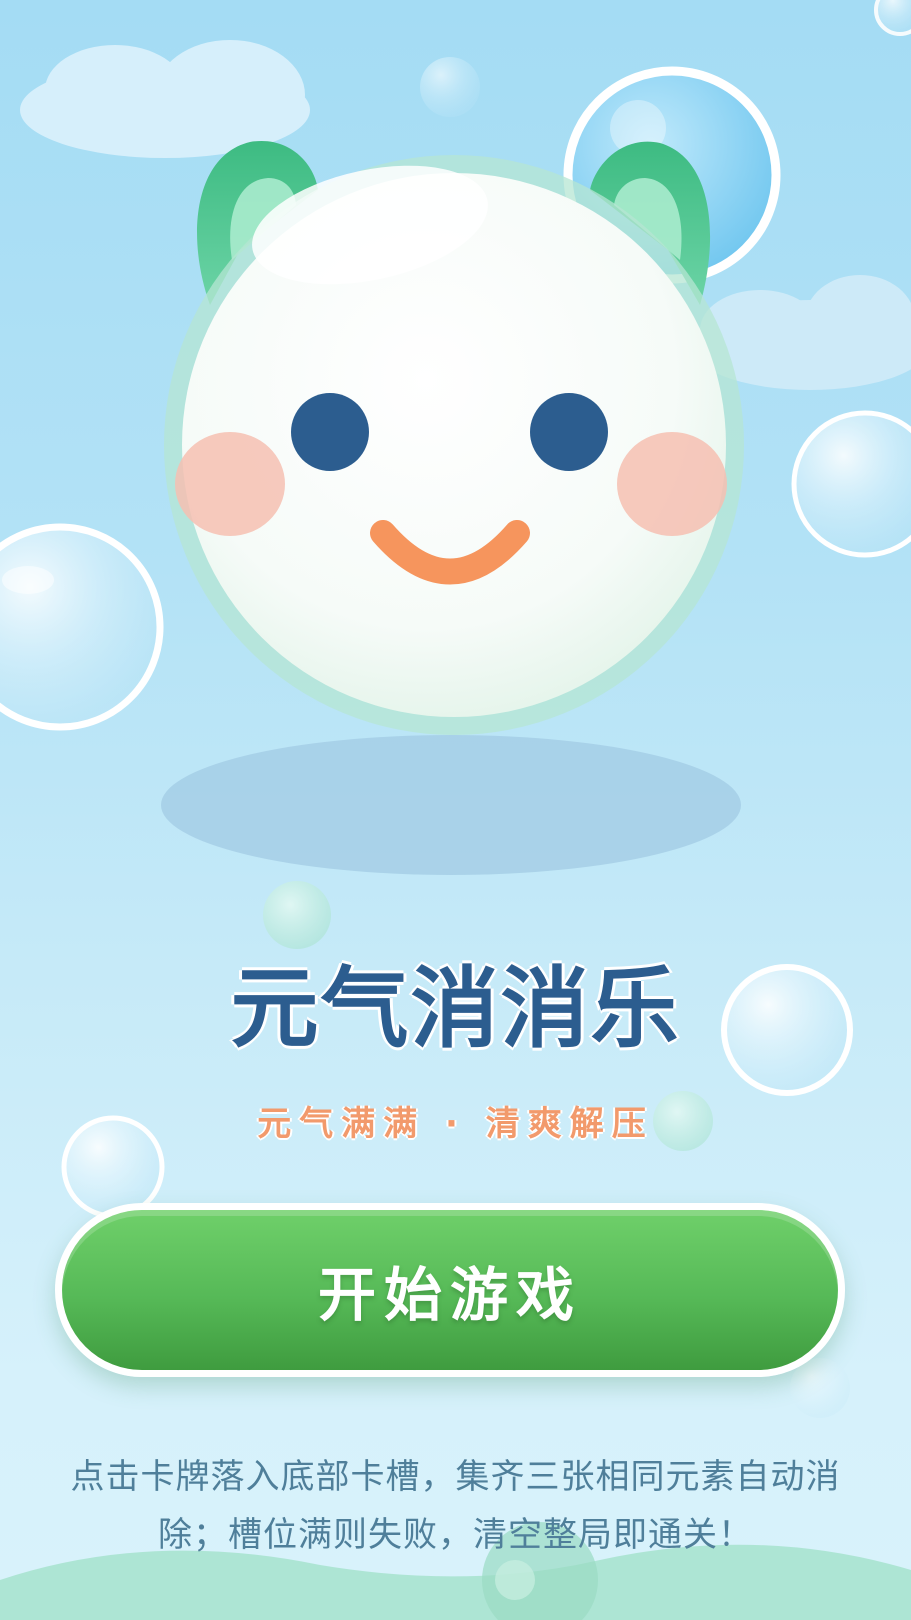 This screenshot has width=911, height=1620. Describe the element at coordinates (451, 805) in the screenshot. I see `mascot-shadow` at that location.